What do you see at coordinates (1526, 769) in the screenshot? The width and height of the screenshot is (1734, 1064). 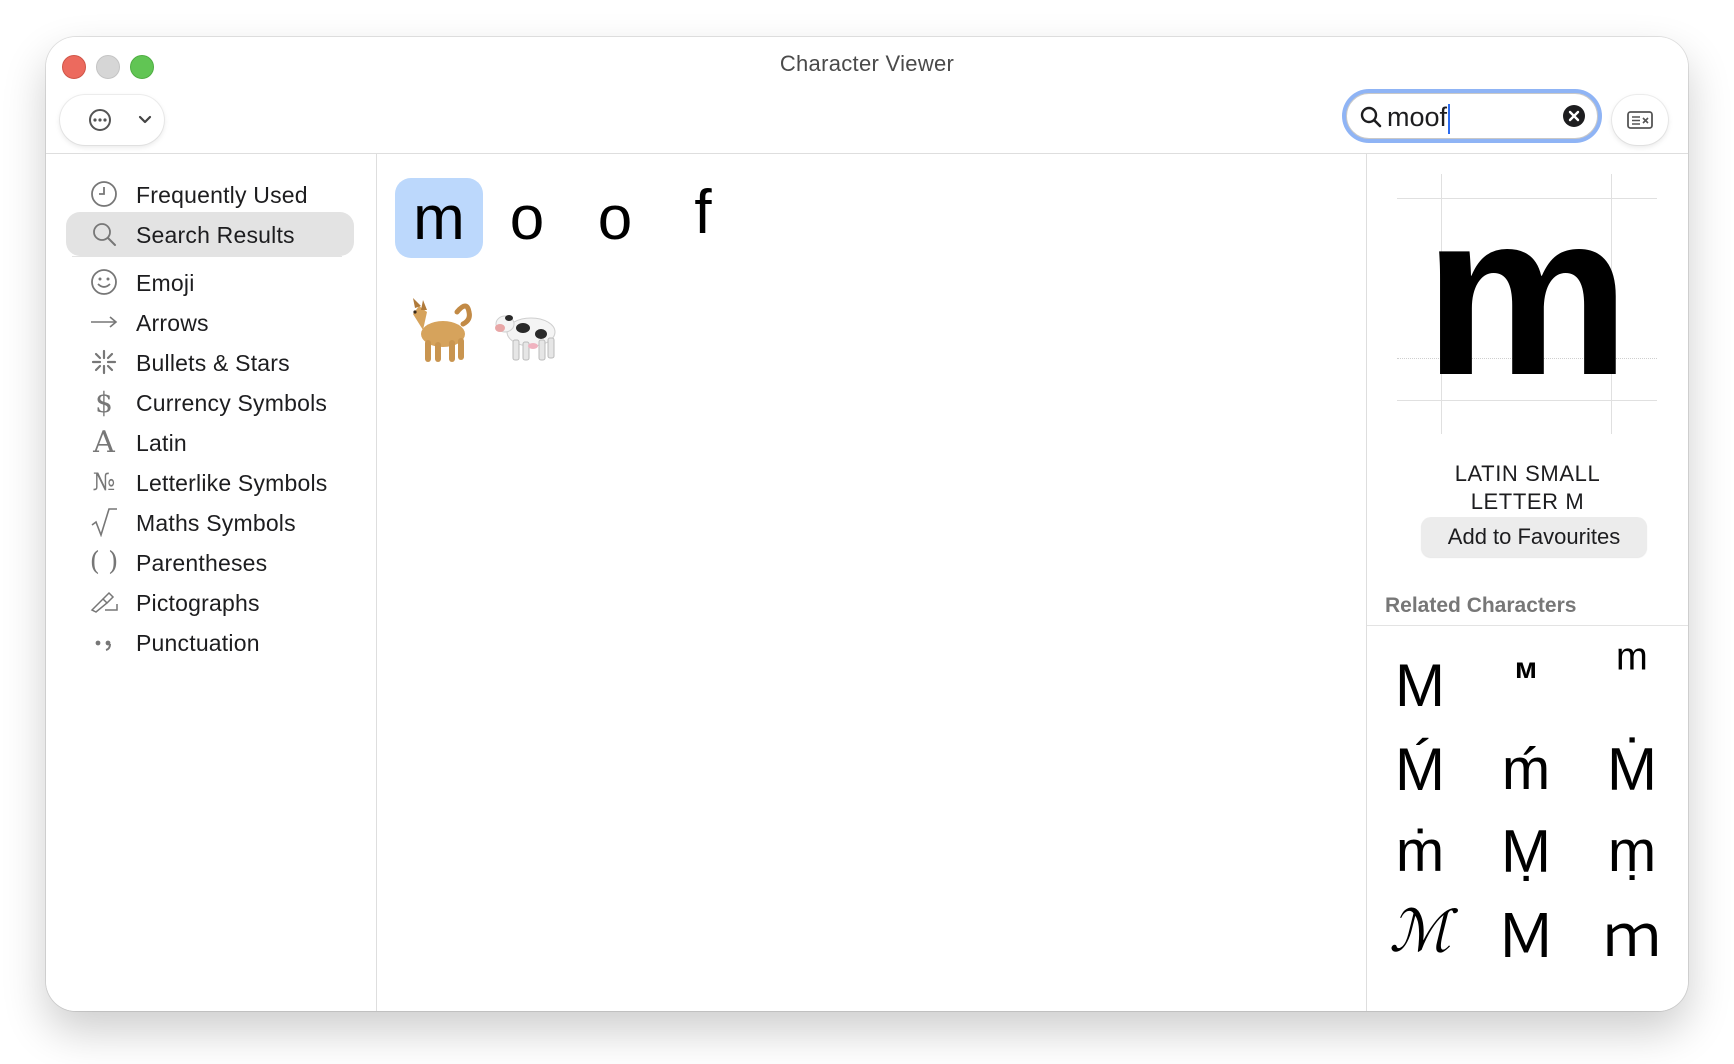 I see `related-character: ḿ` at bounding box center [1526, 769].